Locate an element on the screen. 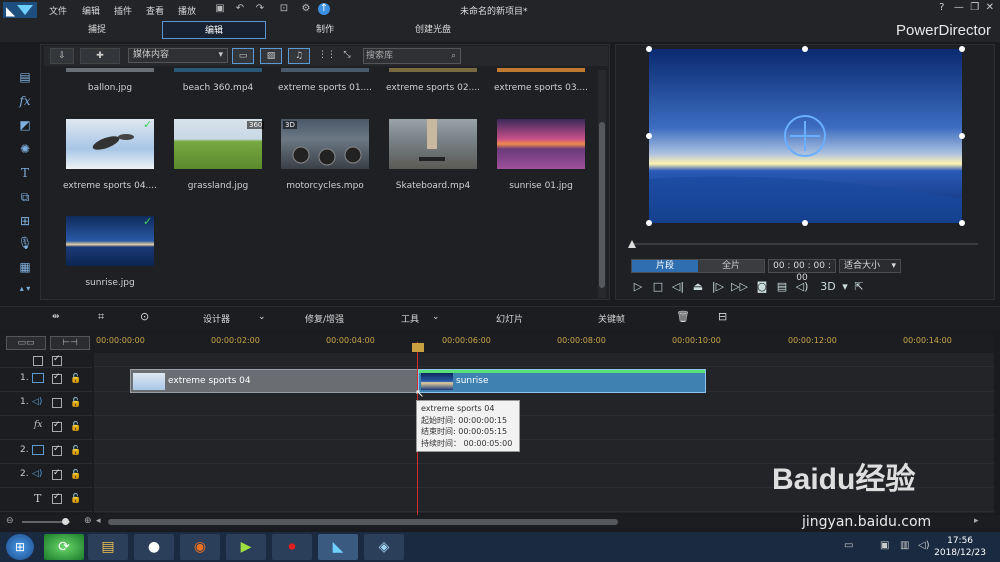 Image resolution: width=1000 pixels, height=562 pixels. playhead-marker is located at coordinates (418, 347).